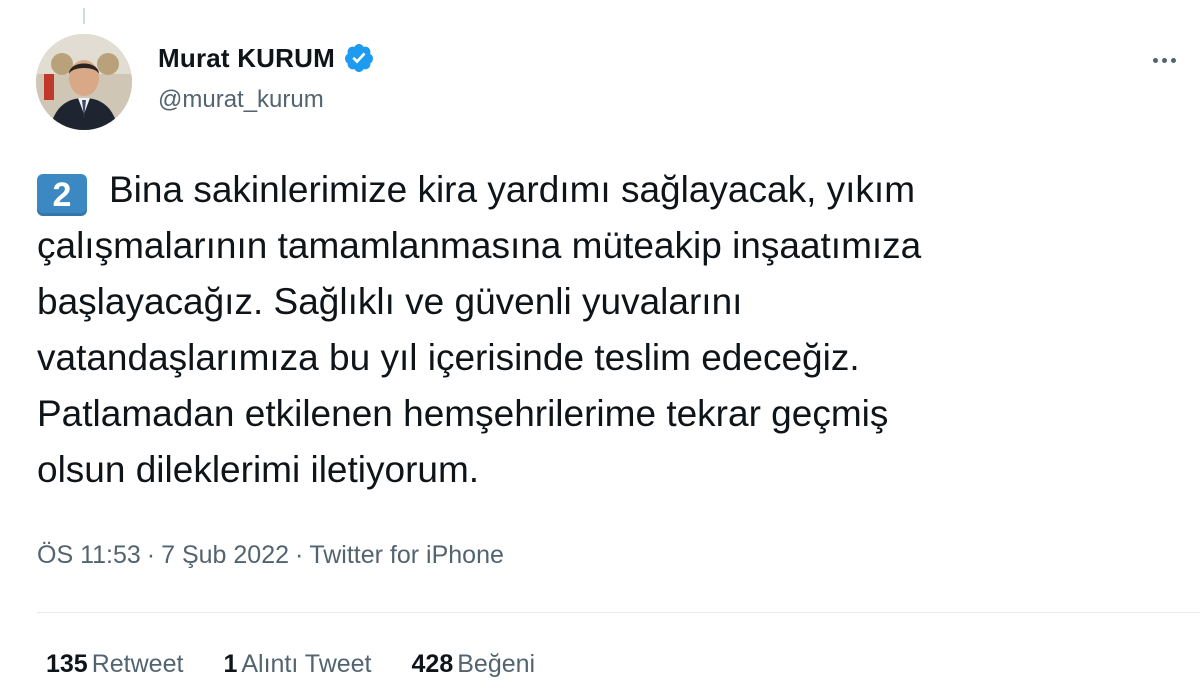 This screenshot has width=1200, height=700. What do you see at coordinates (225, 555) in the screenshot?
I see `tweet-date-link: 7 Şub 2022` at bounding box center [225, 555].